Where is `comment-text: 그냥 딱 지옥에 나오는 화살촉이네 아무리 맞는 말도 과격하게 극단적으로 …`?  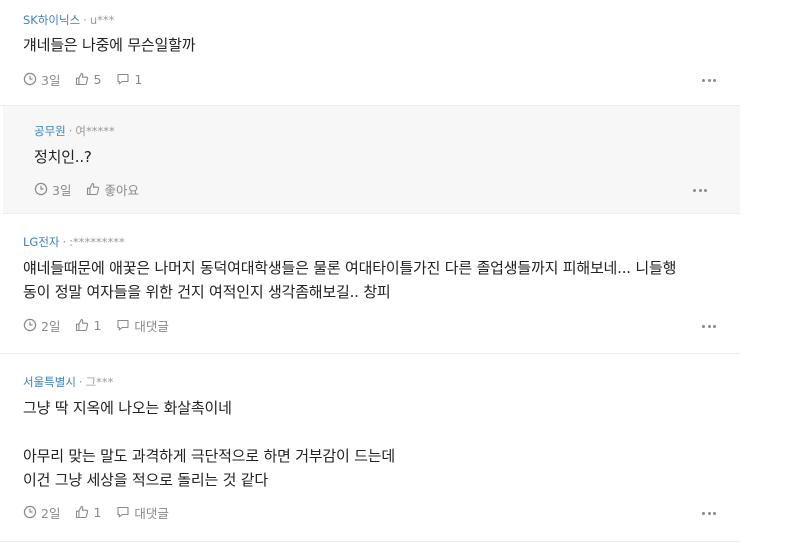
comment-text: 그냥 딱 지옥에 나오는 화살촉이네 아무리 맞는 말도 과격하게 극단적으로 … is located at coordinates (209, 444).